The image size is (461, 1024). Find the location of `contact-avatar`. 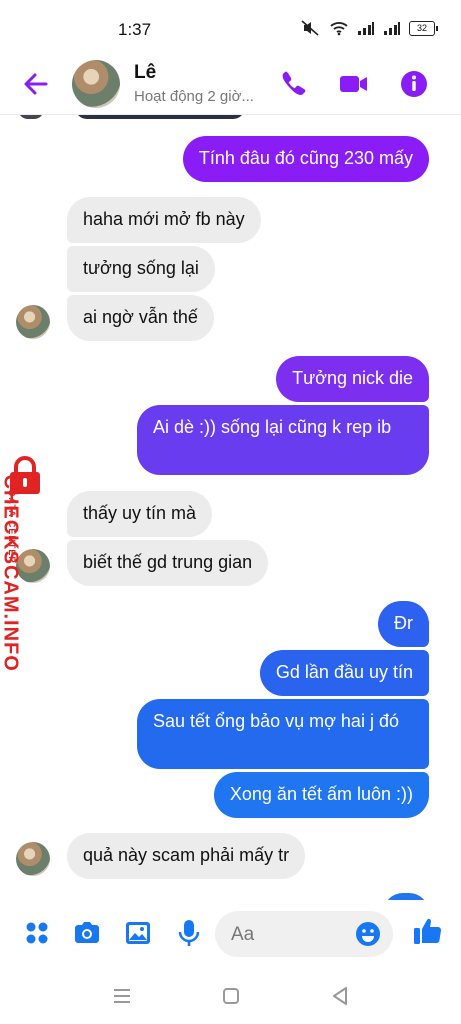

contact-avatar is located at coordinates (96, 84).